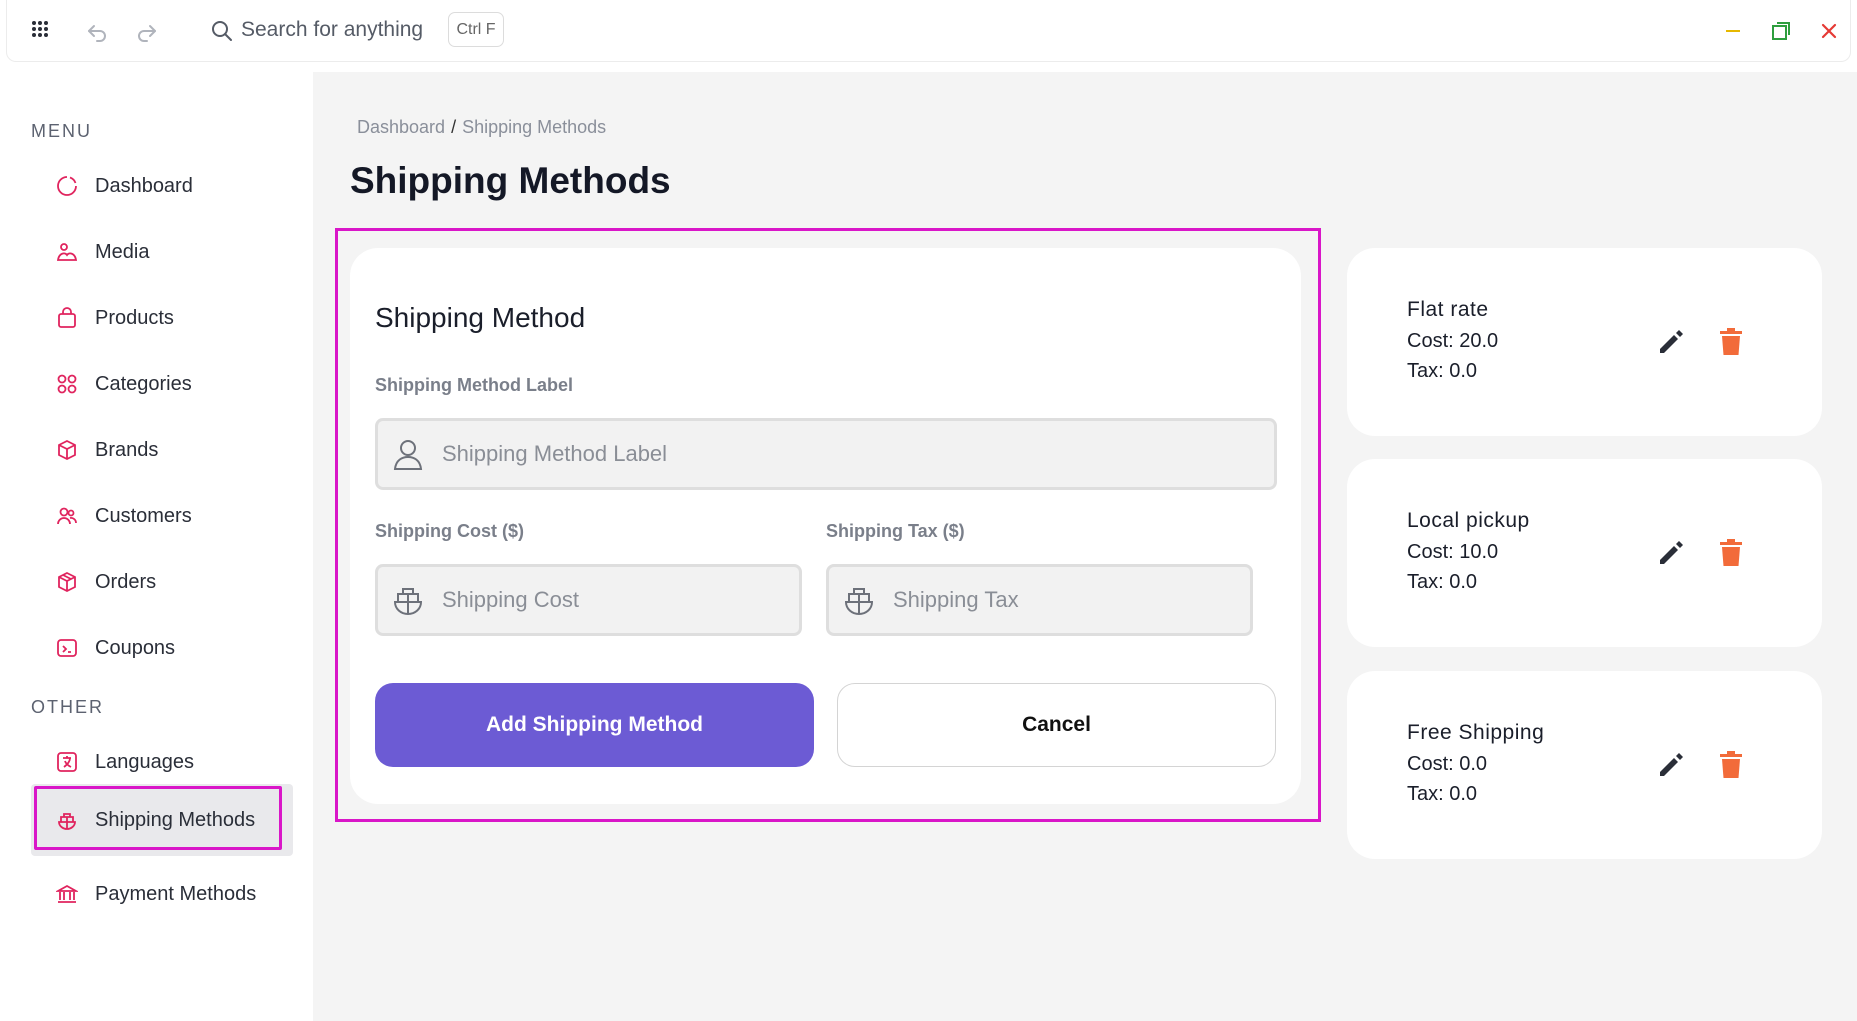  Describe the element at coordinates (895, 531) in the screenshot. I see `tax-field-label: Shipping Tax ($)` at that location.